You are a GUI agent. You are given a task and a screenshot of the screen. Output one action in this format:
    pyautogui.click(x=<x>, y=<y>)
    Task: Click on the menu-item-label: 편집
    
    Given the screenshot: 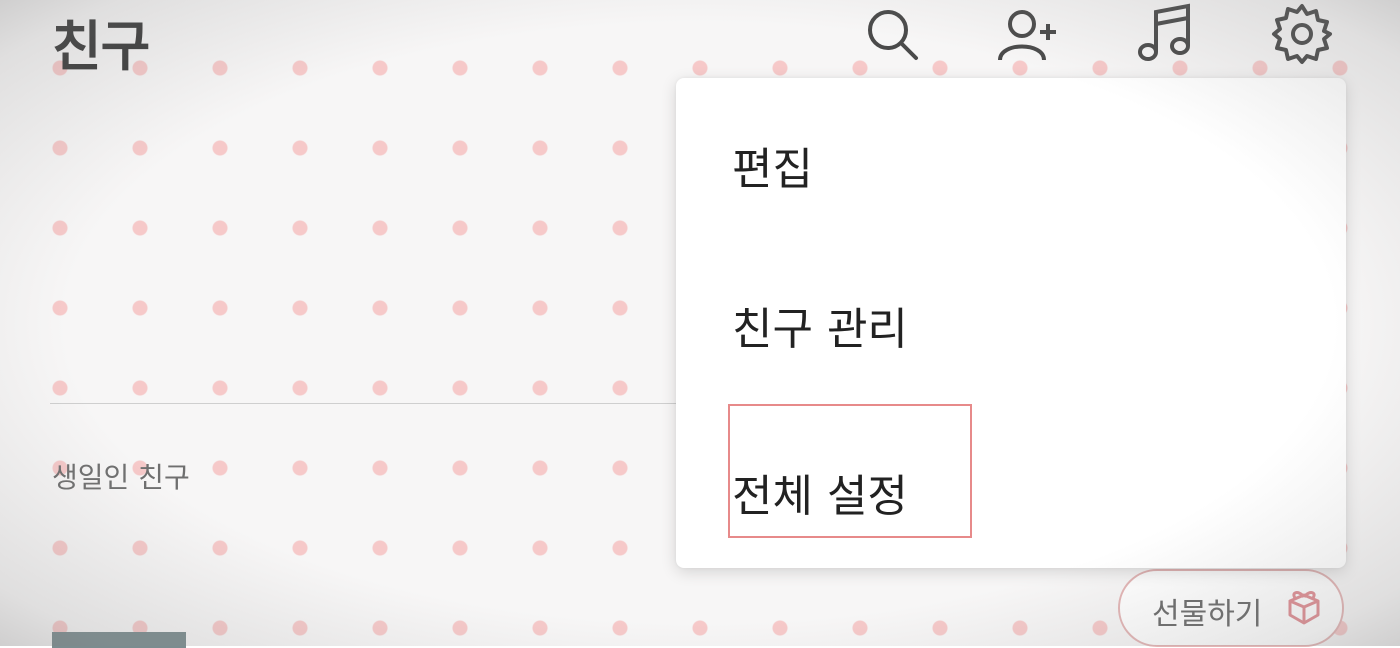 What is the action you would take?
    pyautogui.click(x=772, y=169)
    